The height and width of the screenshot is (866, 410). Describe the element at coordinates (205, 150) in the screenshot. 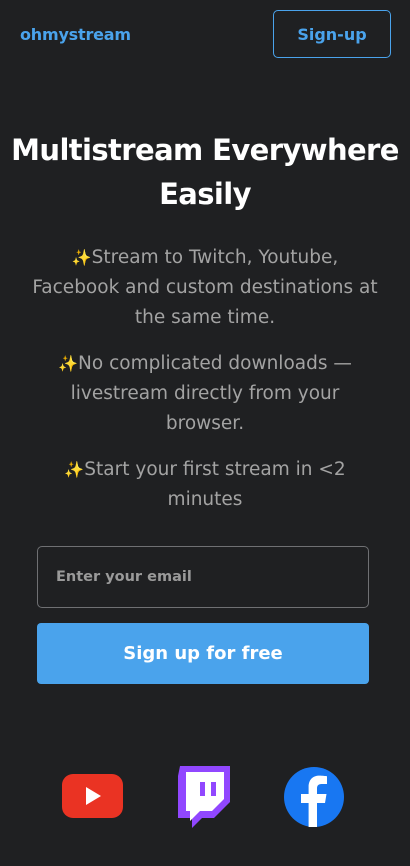

I see `hero-title-line-1: Multistream Everywhere` at that location.